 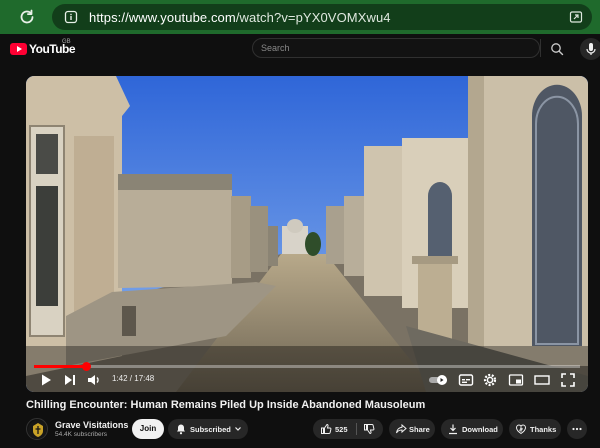 What do you see at coordinates (516, 380) in the screenshot?
I see `miniplayer-icon` at bounding box center [516, 380].